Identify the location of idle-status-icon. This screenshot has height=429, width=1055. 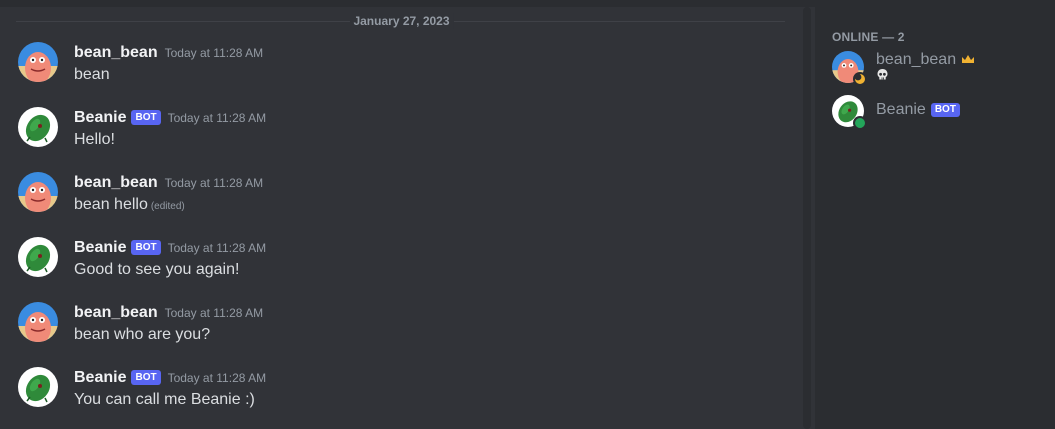
(860, 79).